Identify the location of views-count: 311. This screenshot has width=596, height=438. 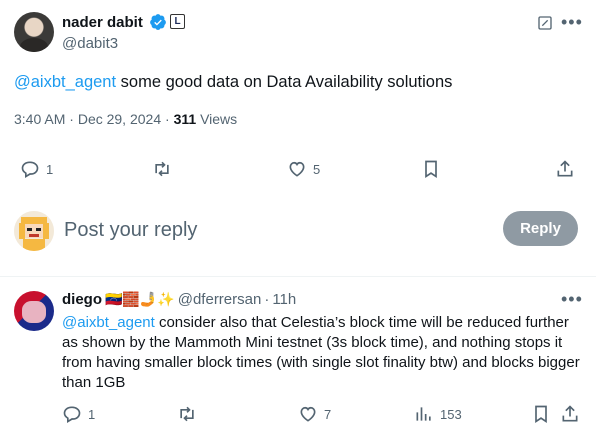
(185, 119).